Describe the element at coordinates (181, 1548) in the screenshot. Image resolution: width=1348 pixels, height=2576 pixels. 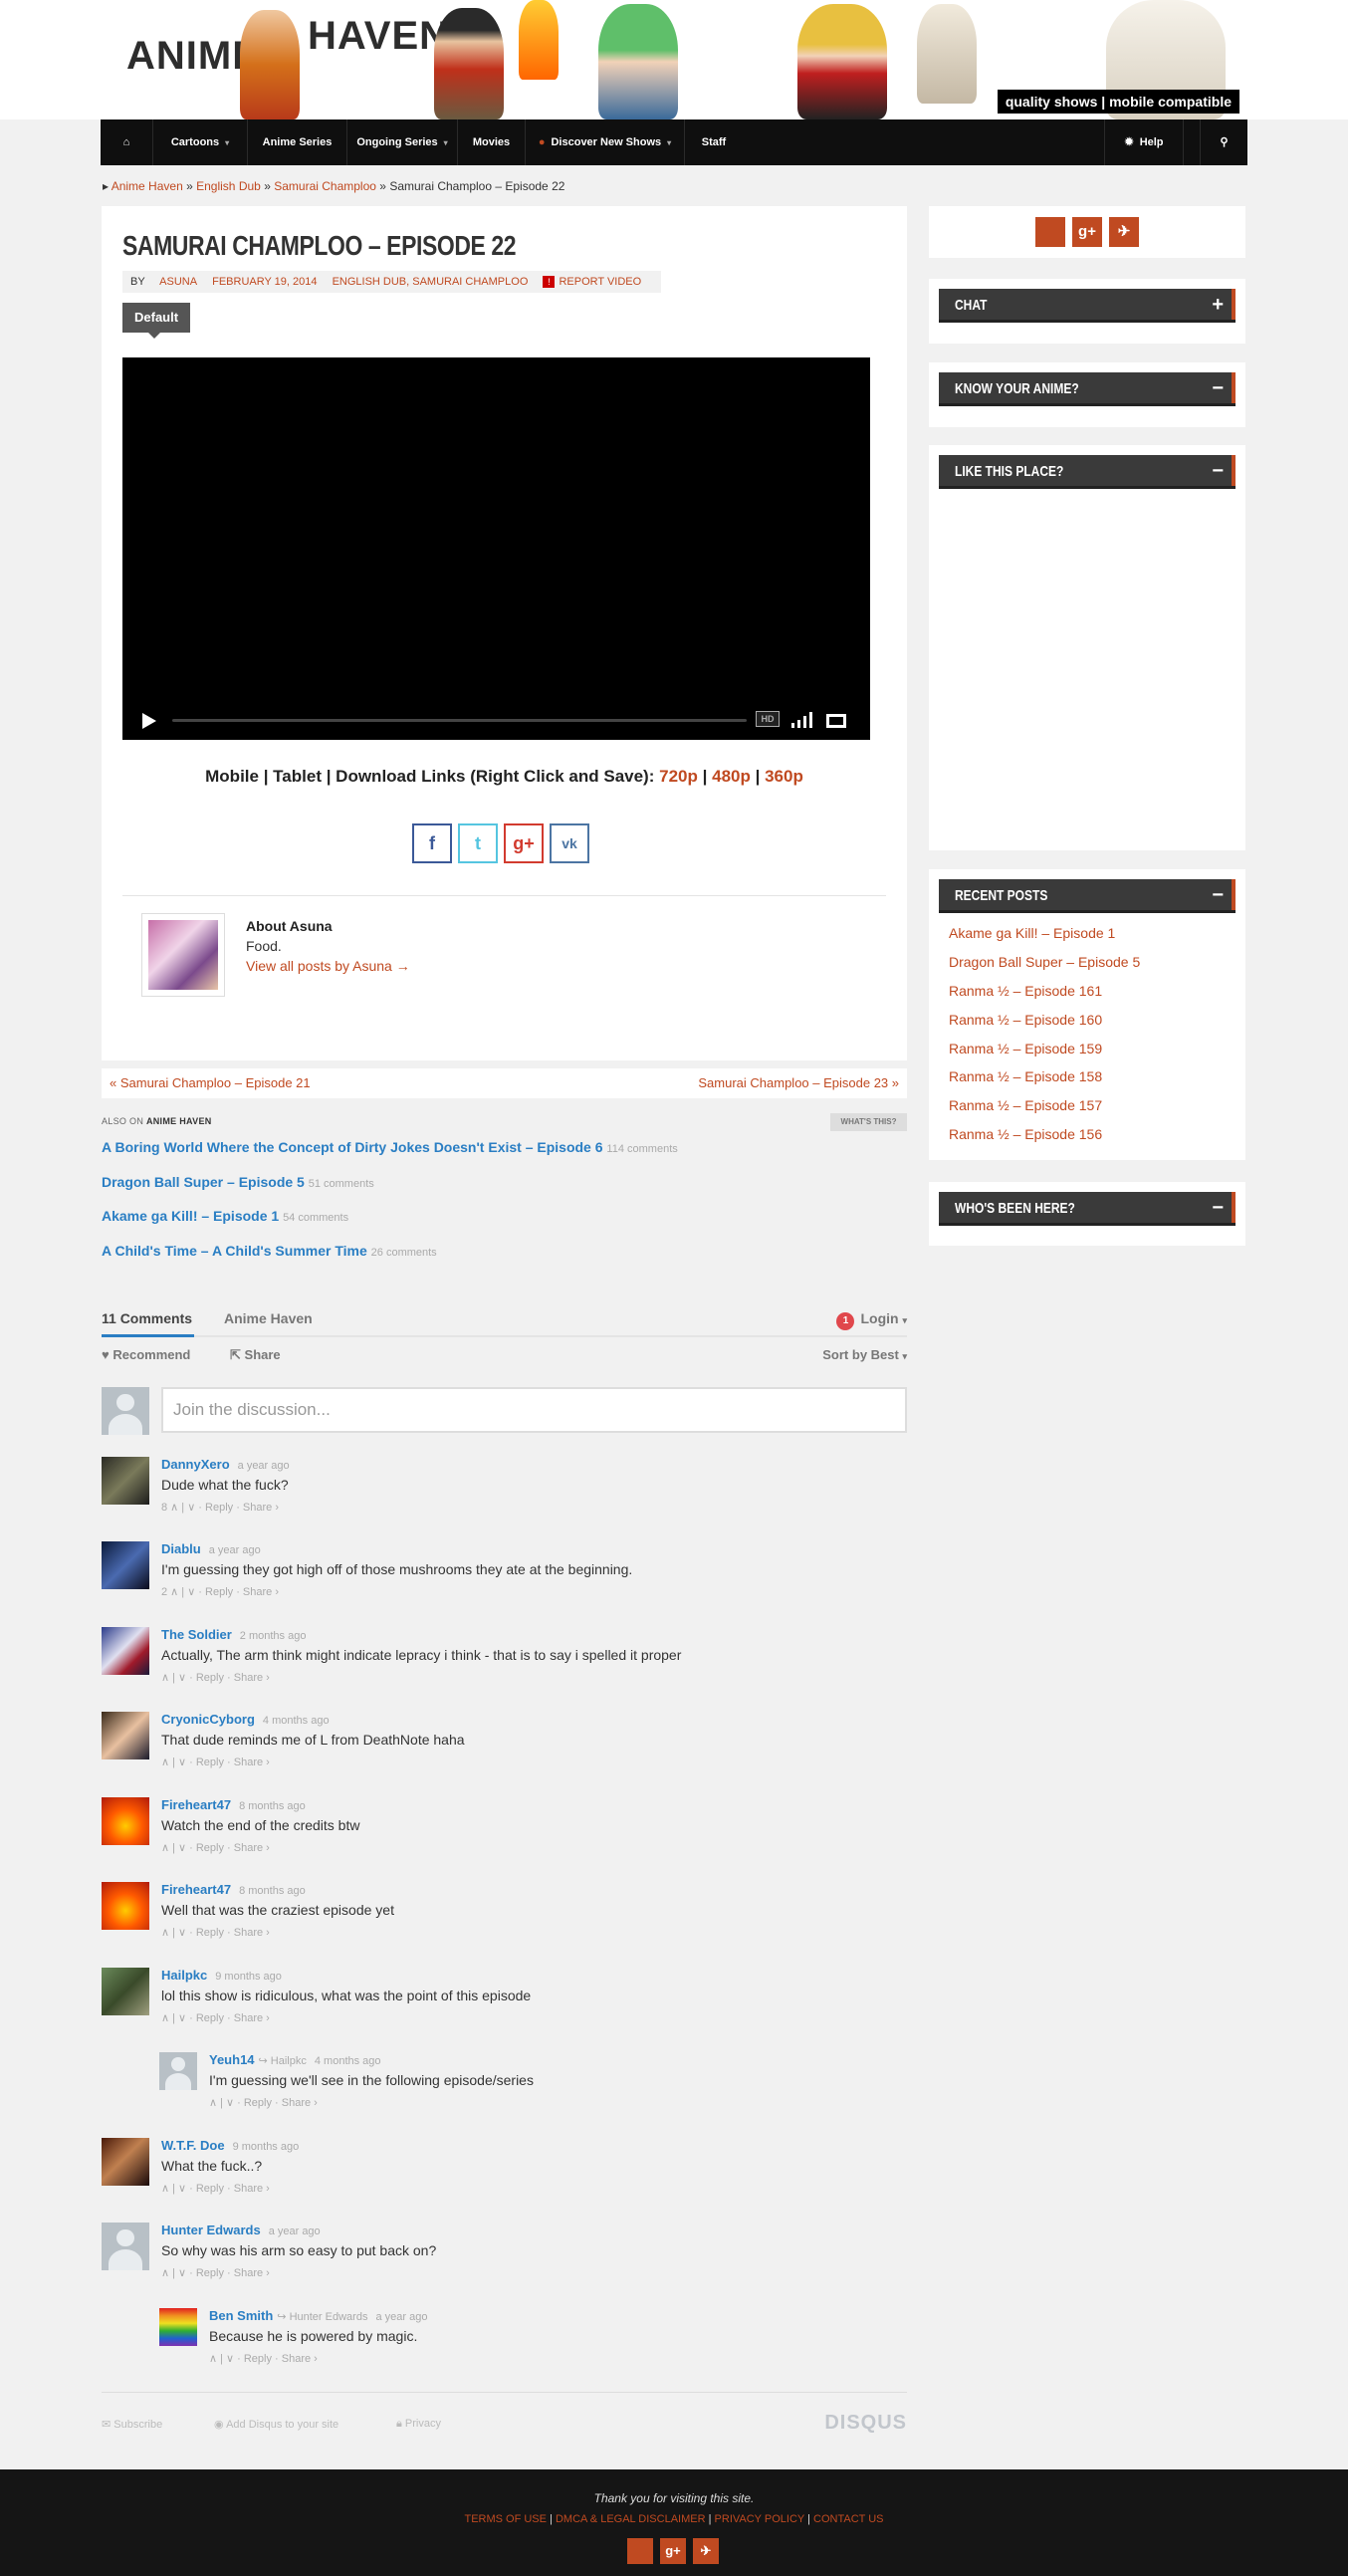
I see `comment-author: Diablu` at that location.